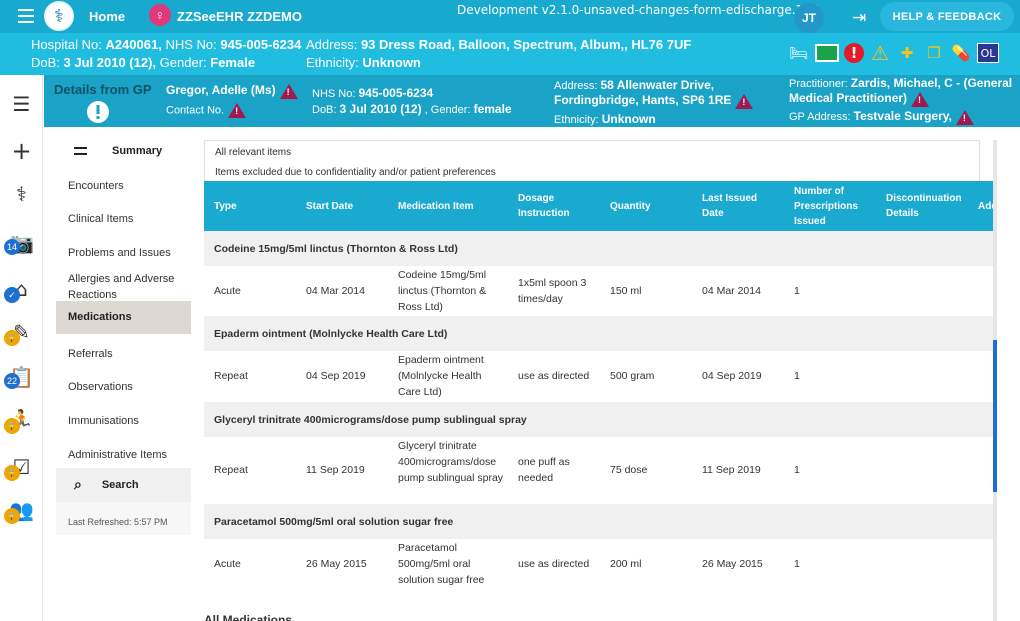  Describe the element at coordinates (544, 470) in the screenshot. I see `cell-dosage: one puff as needed` at that location.